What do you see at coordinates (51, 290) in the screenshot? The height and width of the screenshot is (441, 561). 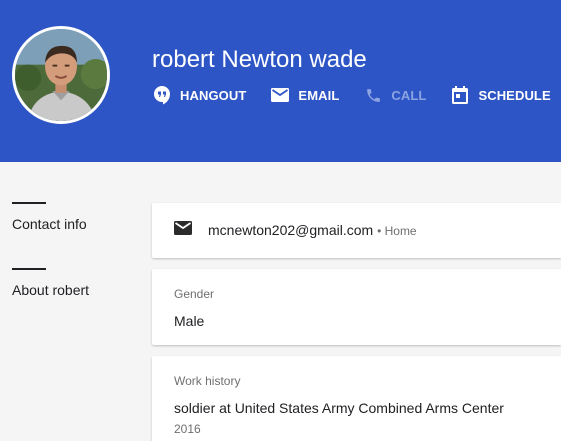 I see `nav-about-label: About robert` at bounding box center [51, 290].